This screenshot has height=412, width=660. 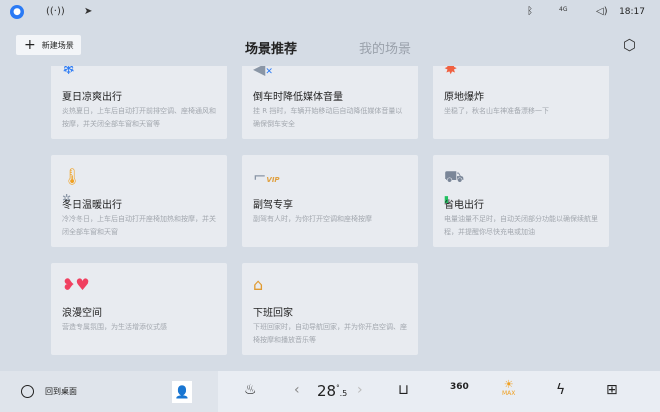 I want to click on temperature: 28°.5, so click(x=332, y=391).